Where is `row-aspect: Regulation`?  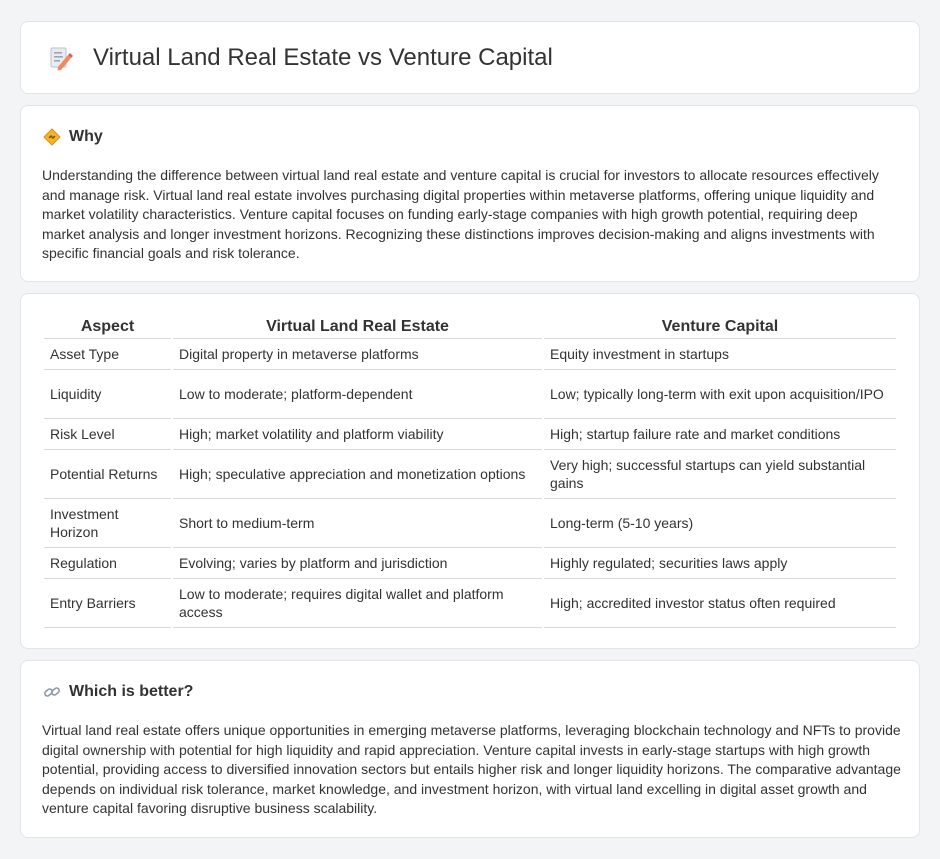 row-aspect: Regulation is located at coordinates (107, 563).